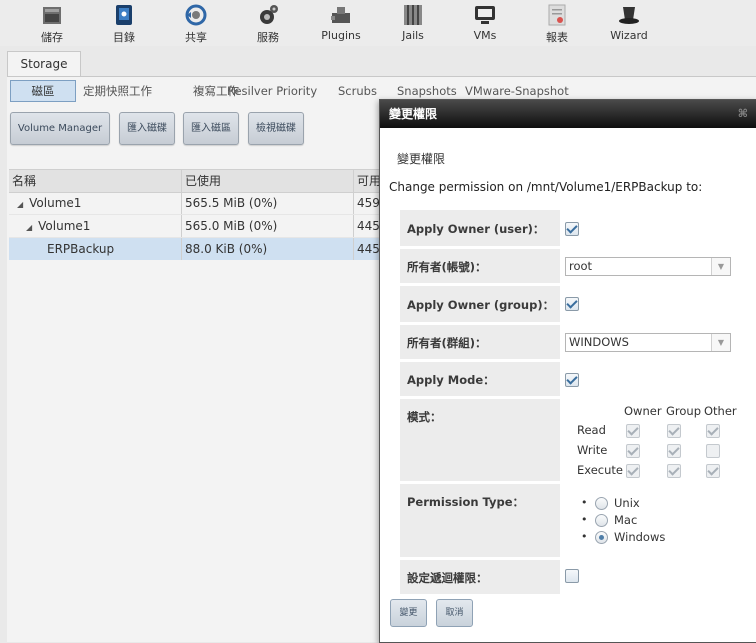 The width and height of the screenshot is (756, 643). Describe the element at coordinates (648, 342) in the screenshot. I see `owner-group-select: WINDOWS ▼` at that location.